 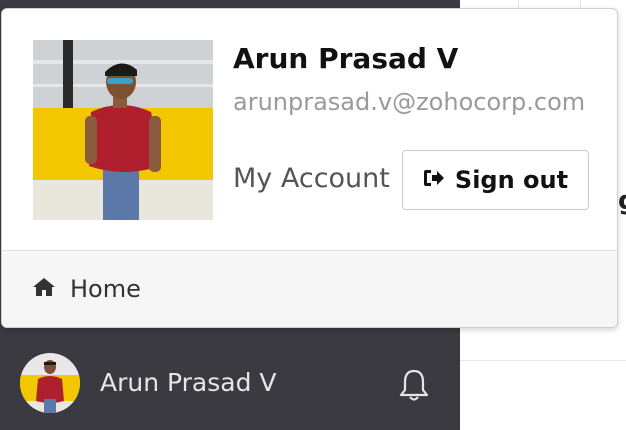 I want to click on profile-email: arunprasad.v@zohocorp.com, so click(x=409, y=102).